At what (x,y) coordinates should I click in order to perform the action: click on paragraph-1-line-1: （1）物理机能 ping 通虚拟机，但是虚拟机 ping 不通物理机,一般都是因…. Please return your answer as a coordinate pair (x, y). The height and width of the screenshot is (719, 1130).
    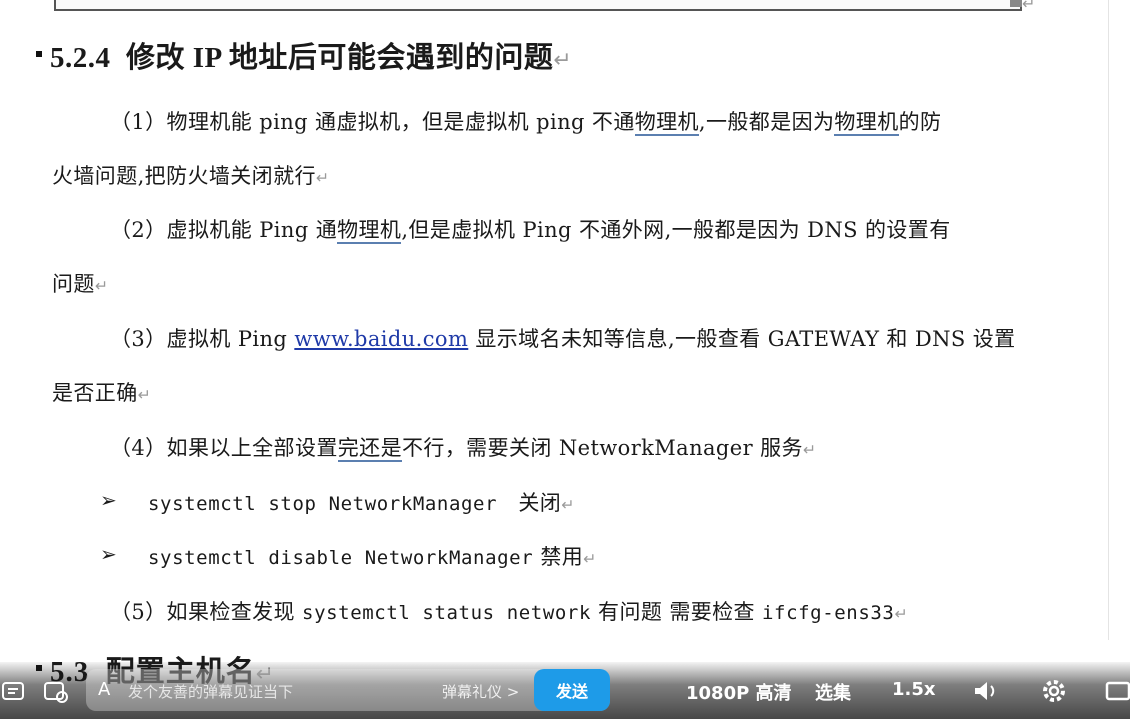
    Looking at the image, I should click on (525, 121).